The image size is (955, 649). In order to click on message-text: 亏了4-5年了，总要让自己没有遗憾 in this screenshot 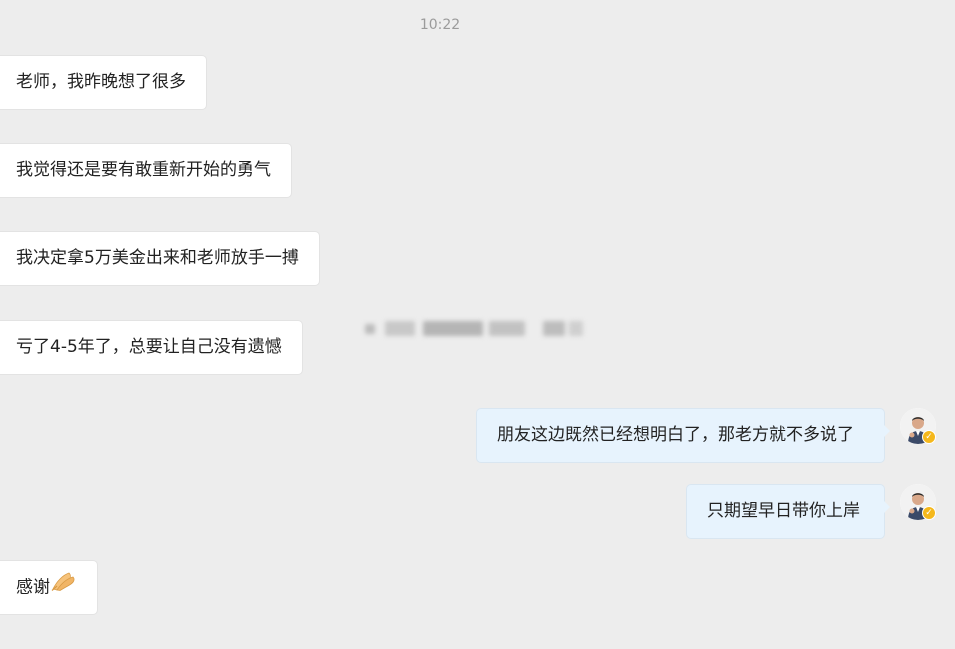, I will do `click(149, 347)`.